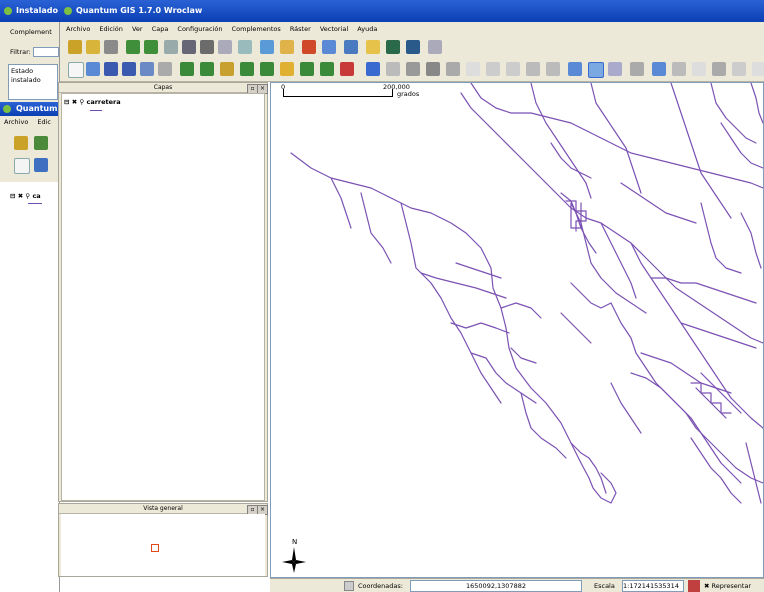  I want to click on print-composer-icon, so click(147, 69).